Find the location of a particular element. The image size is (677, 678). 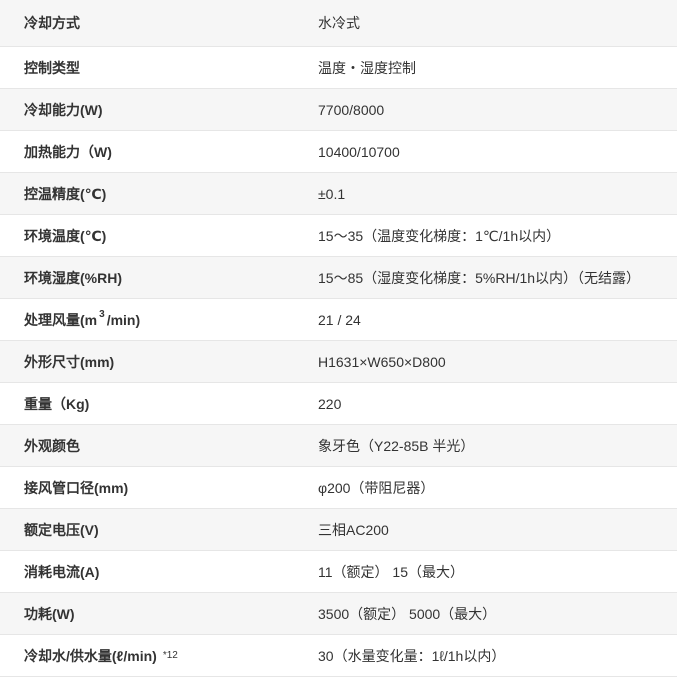

spec-label: 控温精度(℃) is located at coordinates (65, 193).